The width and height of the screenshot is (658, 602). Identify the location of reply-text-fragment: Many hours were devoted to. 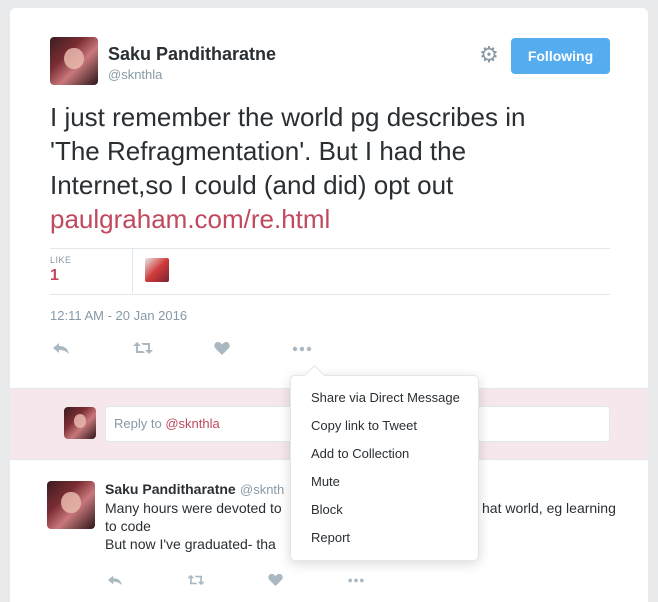
(193, 508).